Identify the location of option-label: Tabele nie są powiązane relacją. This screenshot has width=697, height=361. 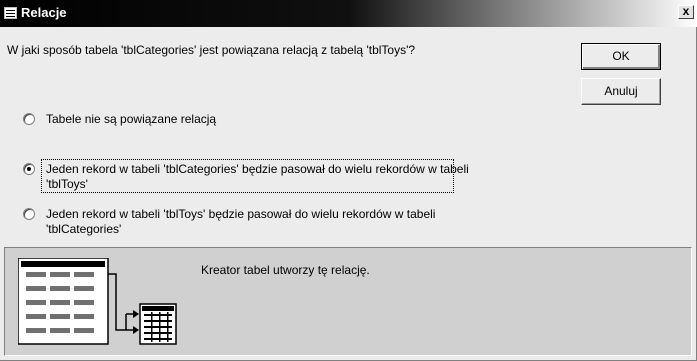
(131, 119).